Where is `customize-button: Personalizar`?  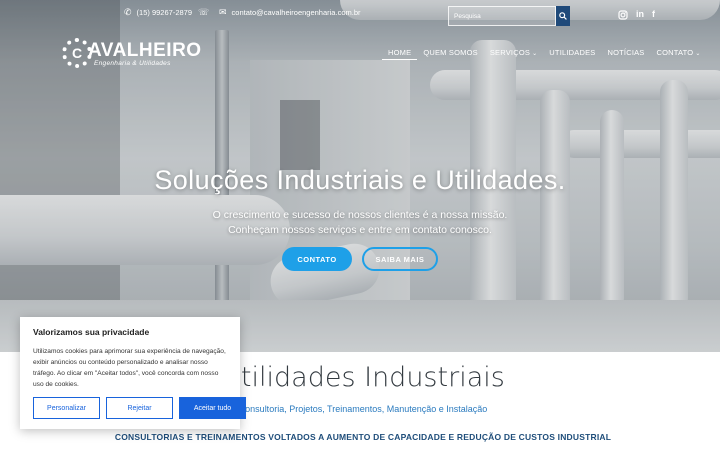 customize-button: Personalizar is located at coordinates (66, 408).